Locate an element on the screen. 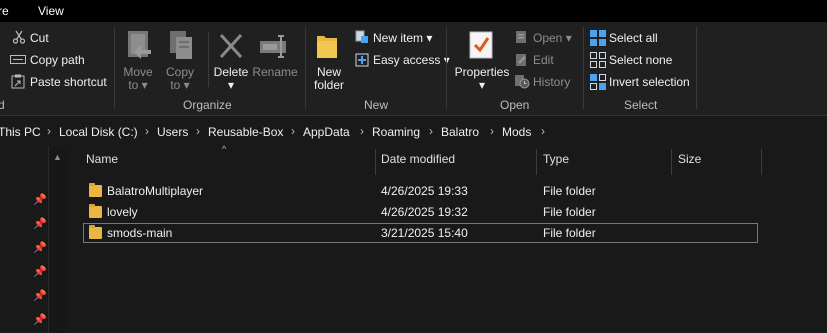 This screenshot has width=827, height=333. breadcrumb-roaming: Roaming is located at coordinates (396, 132).